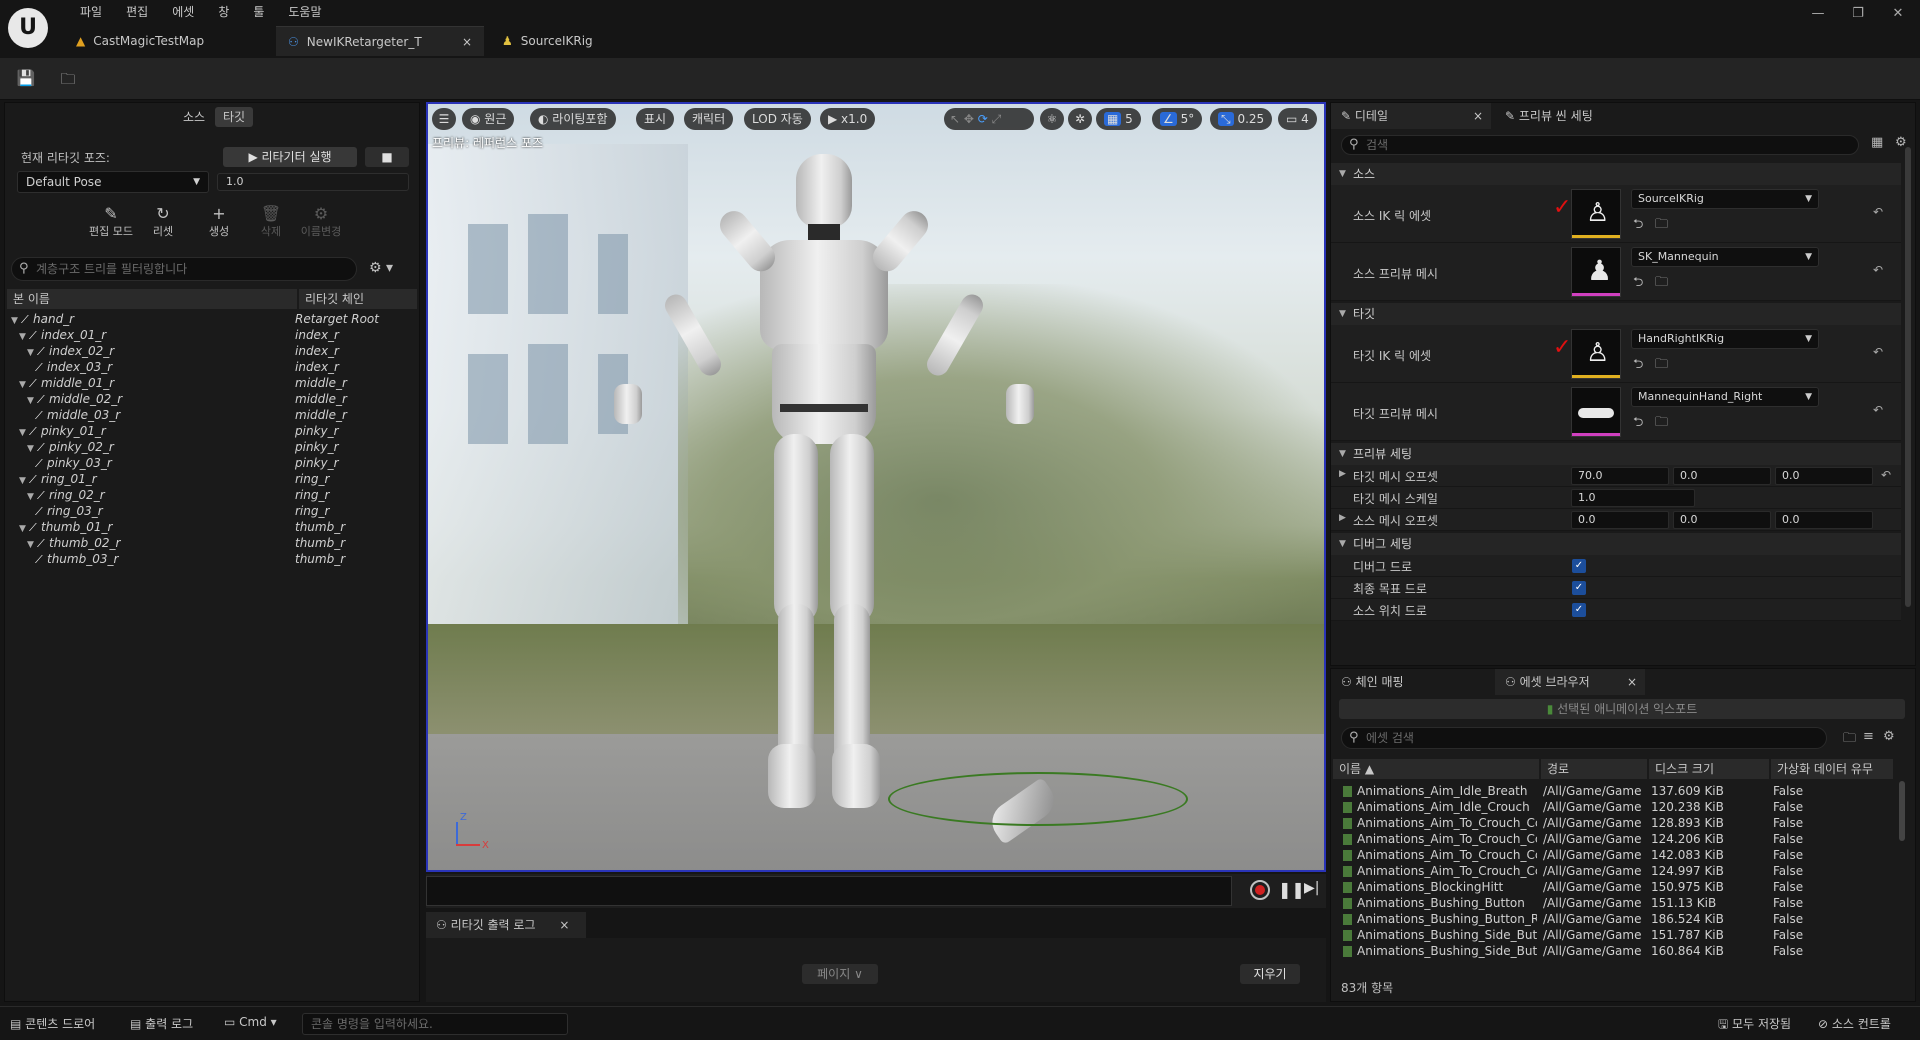  I want to click on col-disk-size: 디스크 크기, so click(1709, 769).